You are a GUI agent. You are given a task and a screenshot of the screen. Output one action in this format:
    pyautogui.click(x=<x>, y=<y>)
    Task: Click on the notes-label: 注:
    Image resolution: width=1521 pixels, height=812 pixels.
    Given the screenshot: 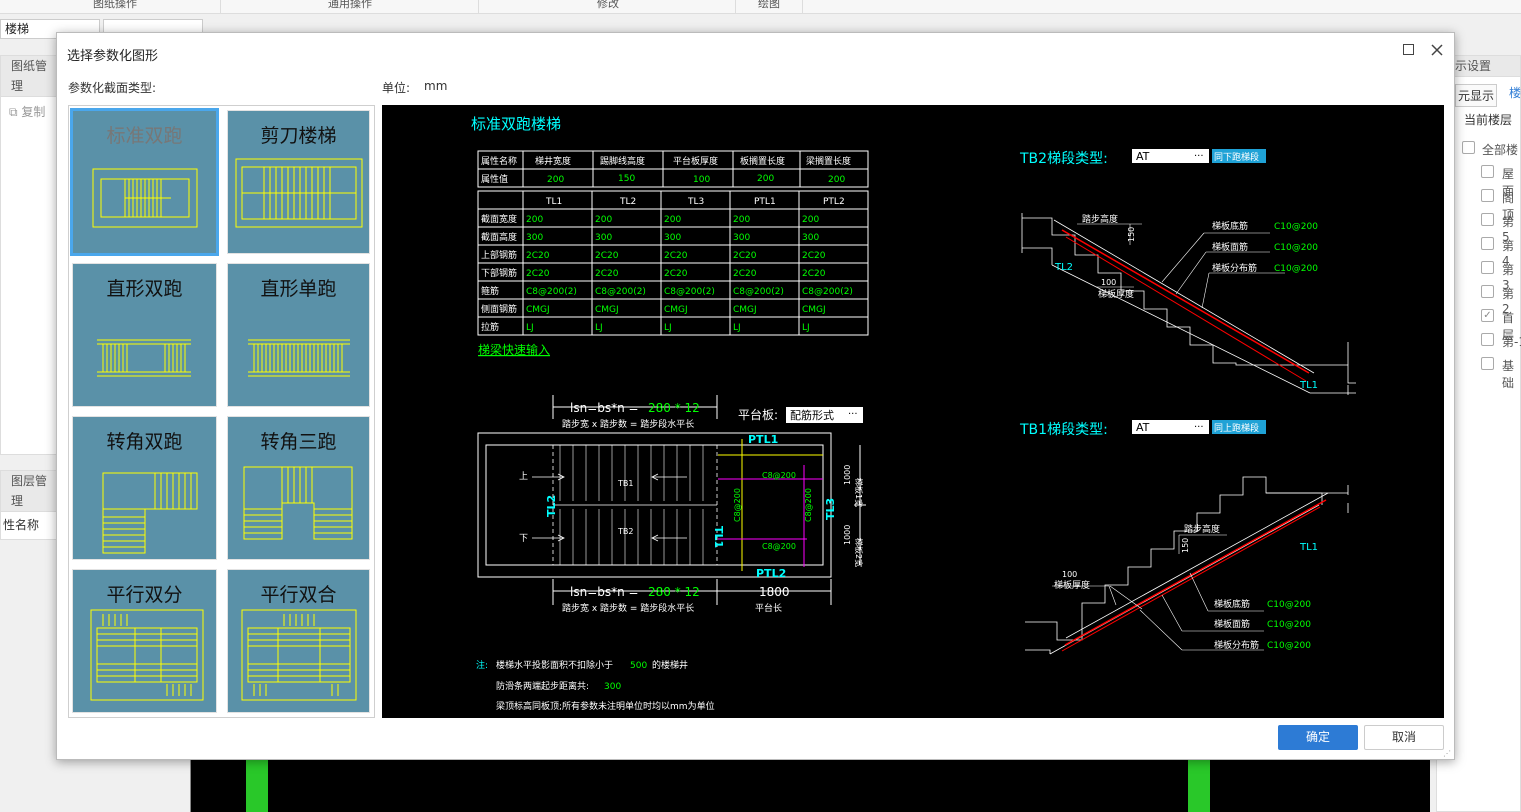 What is the action you would take?
    pyautogui.click(x=482, y=665)
    